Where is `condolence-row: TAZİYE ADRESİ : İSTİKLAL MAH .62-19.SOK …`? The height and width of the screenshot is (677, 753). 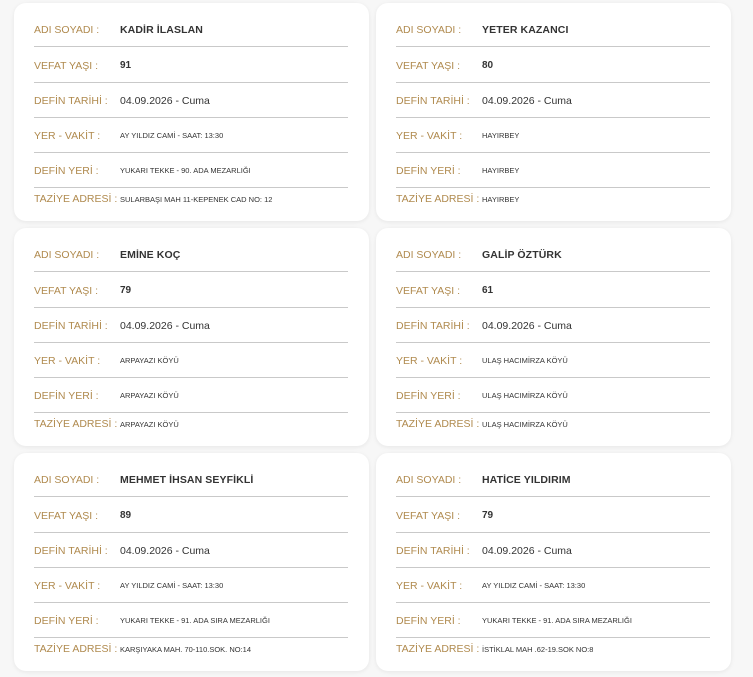 condolence-row: TAZİYE ADRESİ : İSTİKLAL MAH .62-19.SOK … is located at coordinates (553, 649).